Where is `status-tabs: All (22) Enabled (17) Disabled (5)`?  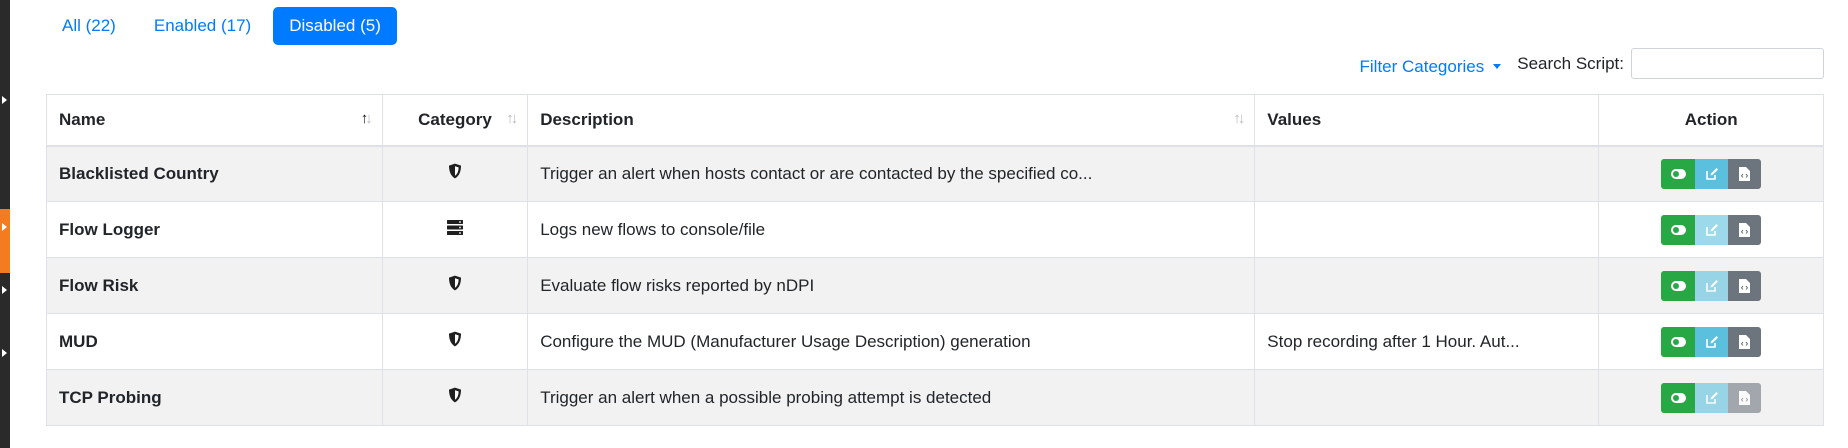 status-tabs: All (22) Enabled (17) Disabled (5) is located at coordinates (221, 26).